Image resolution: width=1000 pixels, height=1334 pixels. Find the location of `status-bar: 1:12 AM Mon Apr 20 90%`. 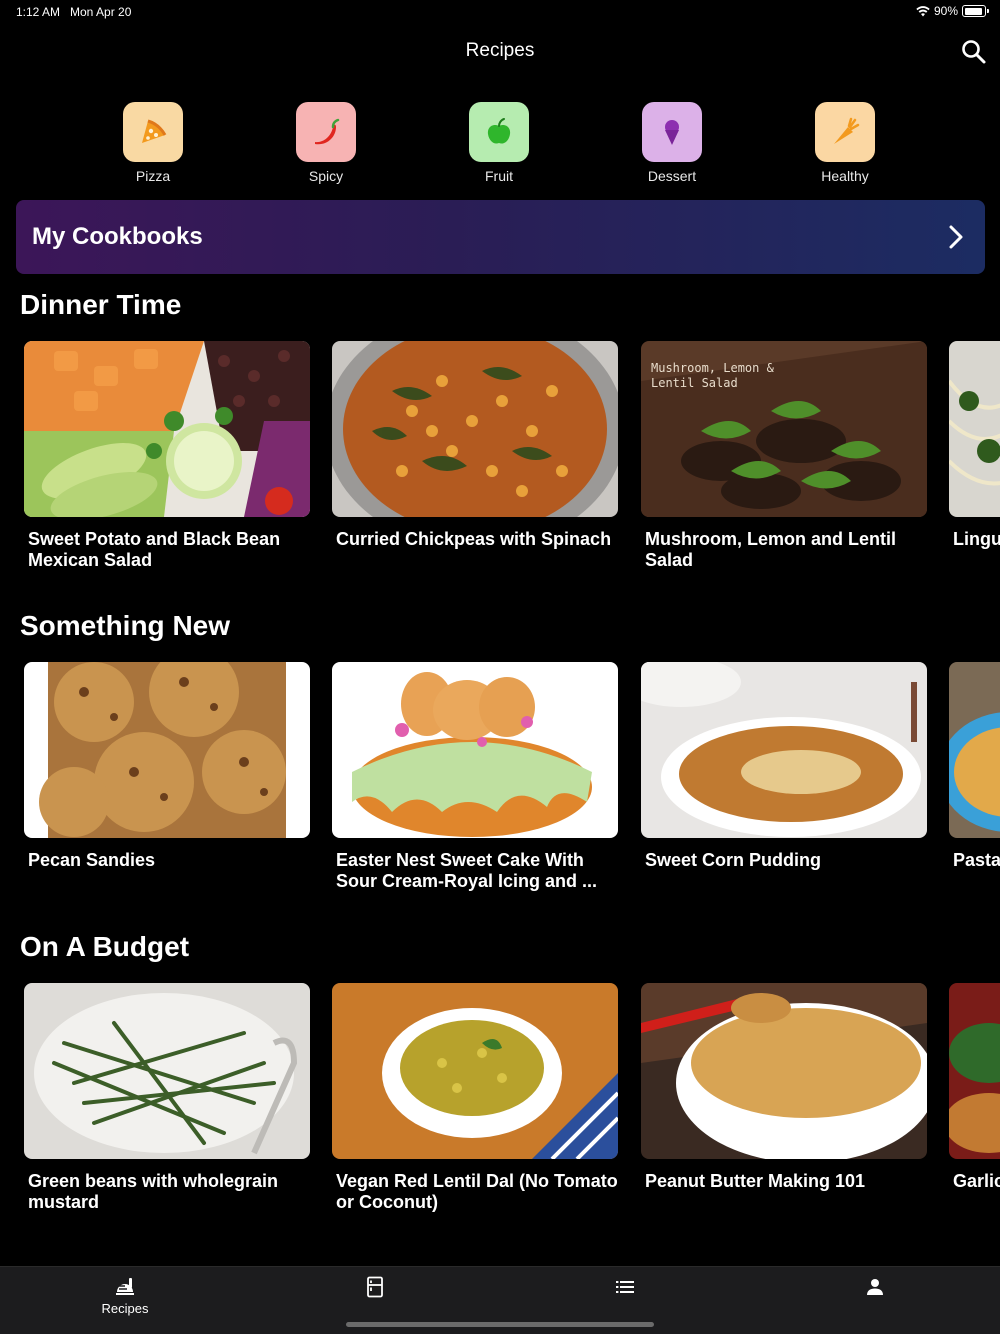

status-bar: 1:12 AM Mon Apr 20 90% is located at coordinates (500, 12).